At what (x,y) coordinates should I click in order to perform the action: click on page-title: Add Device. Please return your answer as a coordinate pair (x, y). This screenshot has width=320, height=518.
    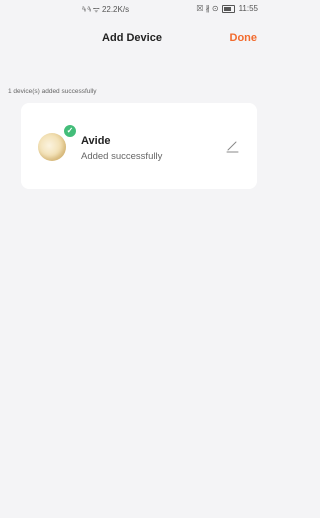
    Looking at the image, I should click on (132, 38).